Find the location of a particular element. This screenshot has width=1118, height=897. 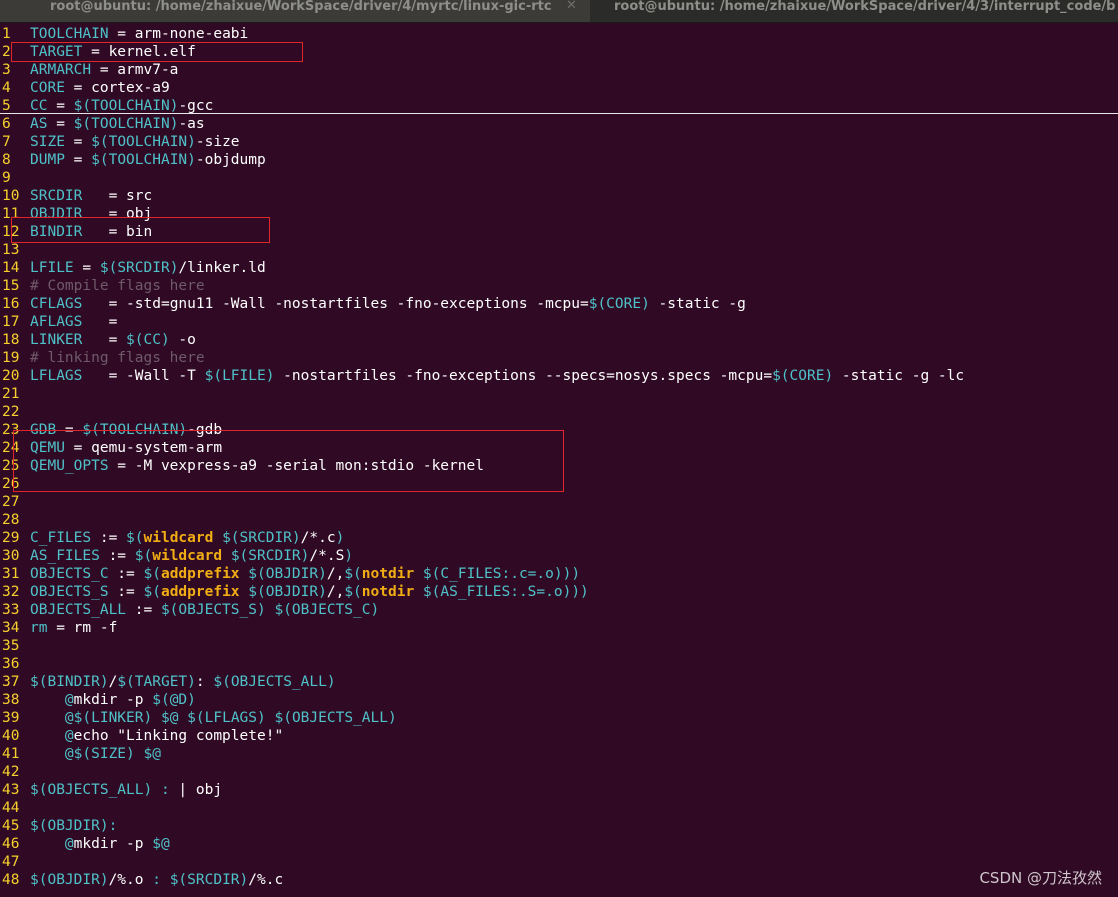

code-line: 30 AS_FILES := $(wildcard $(SRCDIR)/*.S) is located at coordinates (176, 556).